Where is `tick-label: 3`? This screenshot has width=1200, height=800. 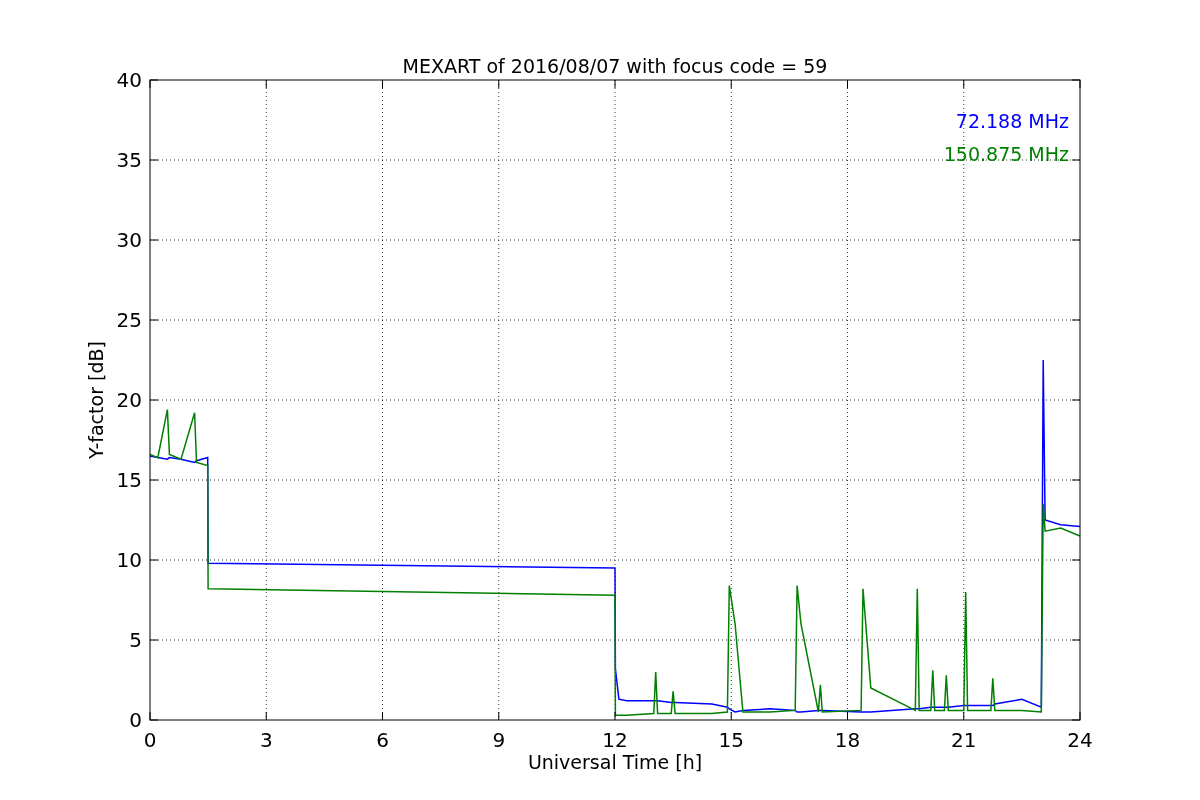
tick-label: 3 is located at coordinates (266, 740).